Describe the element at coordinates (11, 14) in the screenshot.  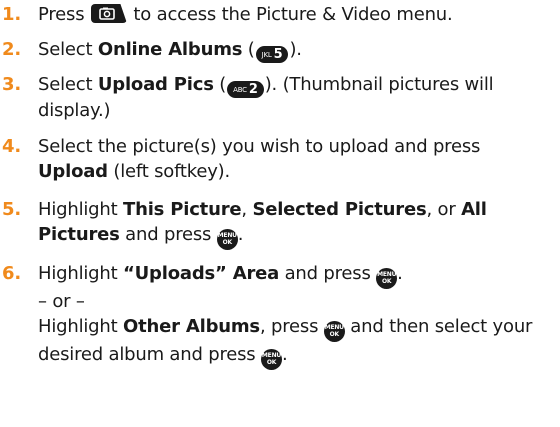
I see `step-number: 1.` at that location.